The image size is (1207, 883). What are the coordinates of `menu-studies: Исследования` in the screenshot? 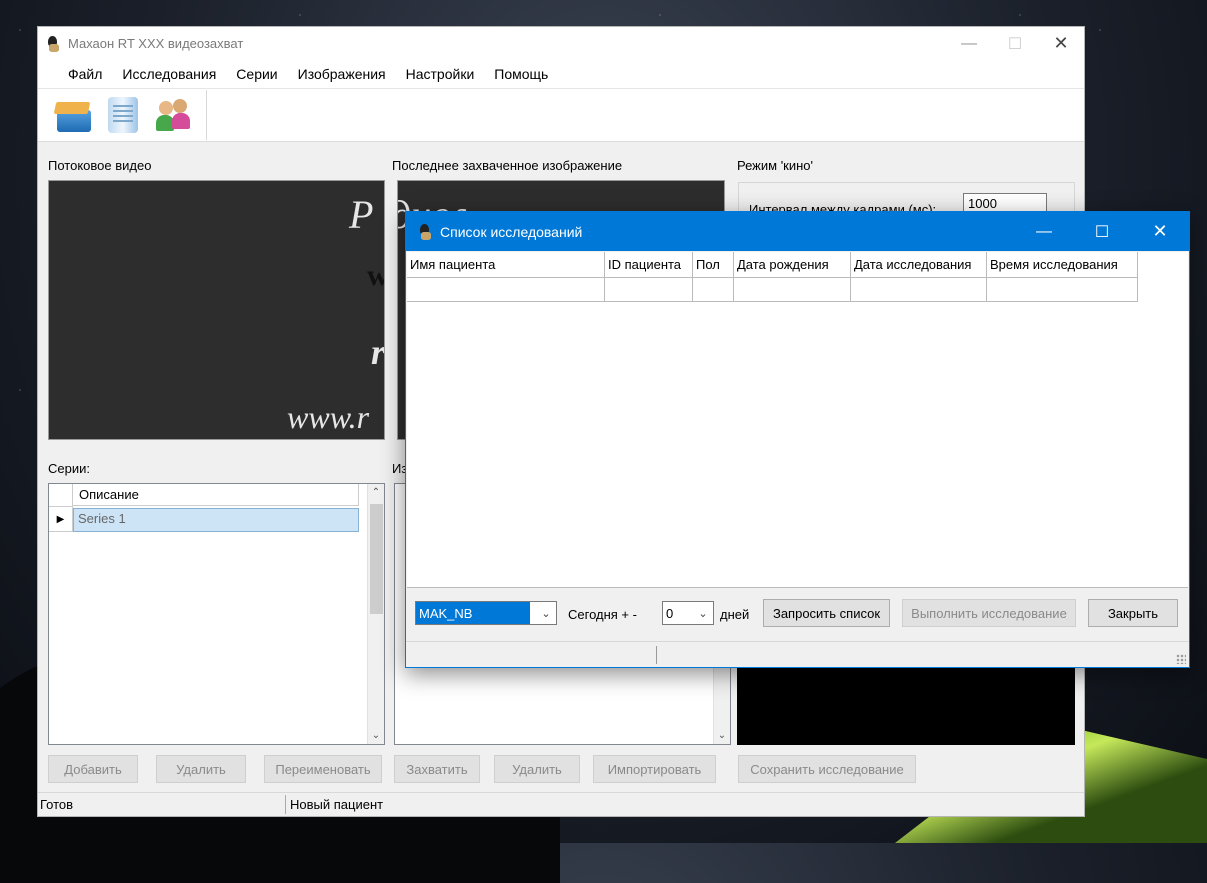 It's located at (169, 74).